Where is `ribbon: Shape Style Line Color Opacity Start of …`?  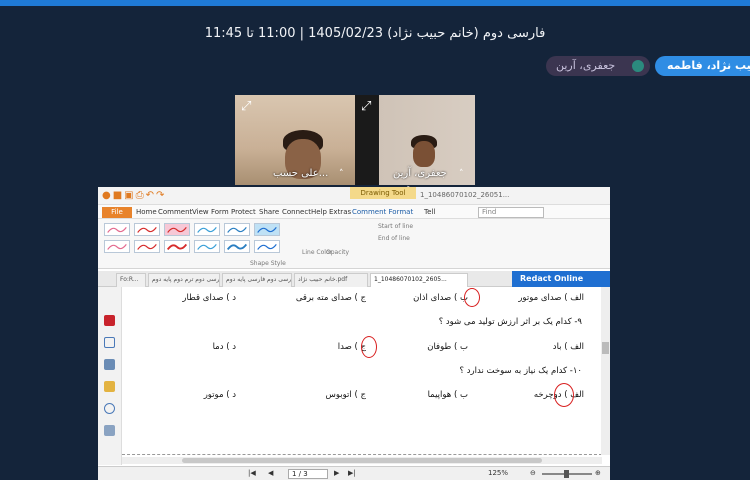
ribbon: Shape Style Line Color Opacity Start of … is located at coordinates (354, 244).